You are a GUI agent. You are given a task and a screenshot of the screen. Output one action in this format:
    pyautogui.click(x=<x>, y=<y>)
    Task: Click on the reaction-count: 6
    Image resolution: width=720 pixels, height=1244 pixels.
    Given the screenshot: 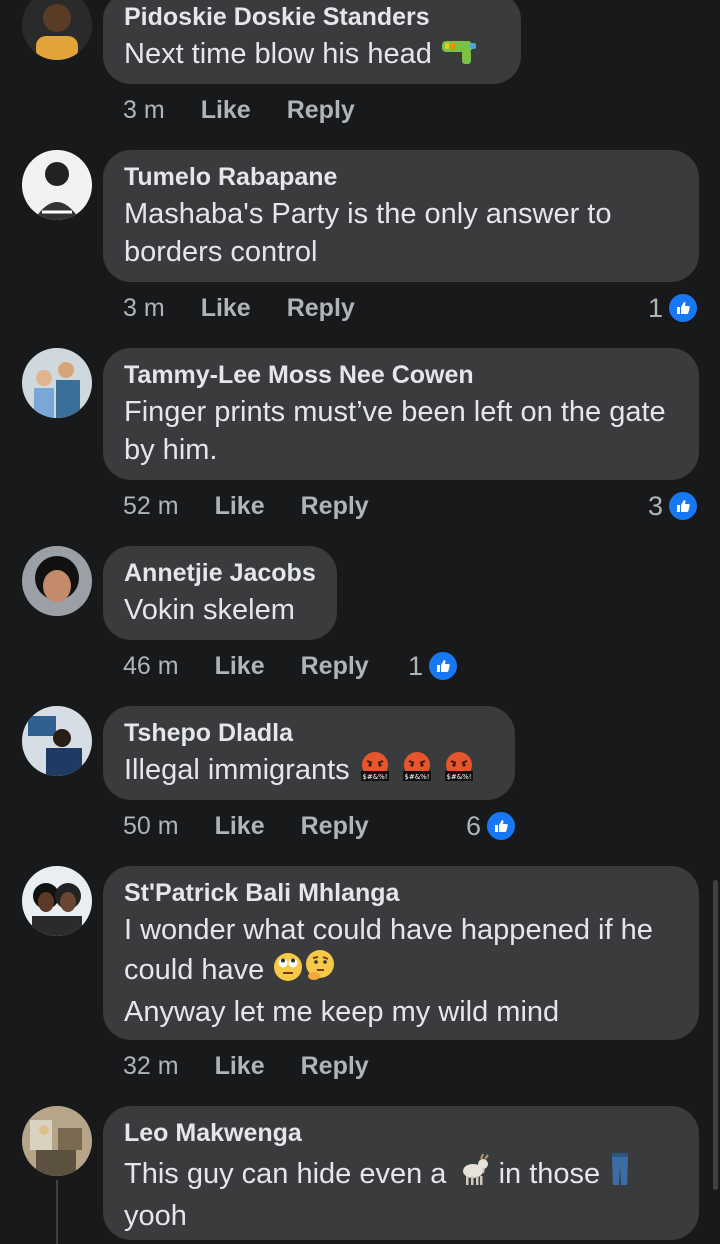 What is the action you would take?
    pyautogui.click(x=474, y=825)
    